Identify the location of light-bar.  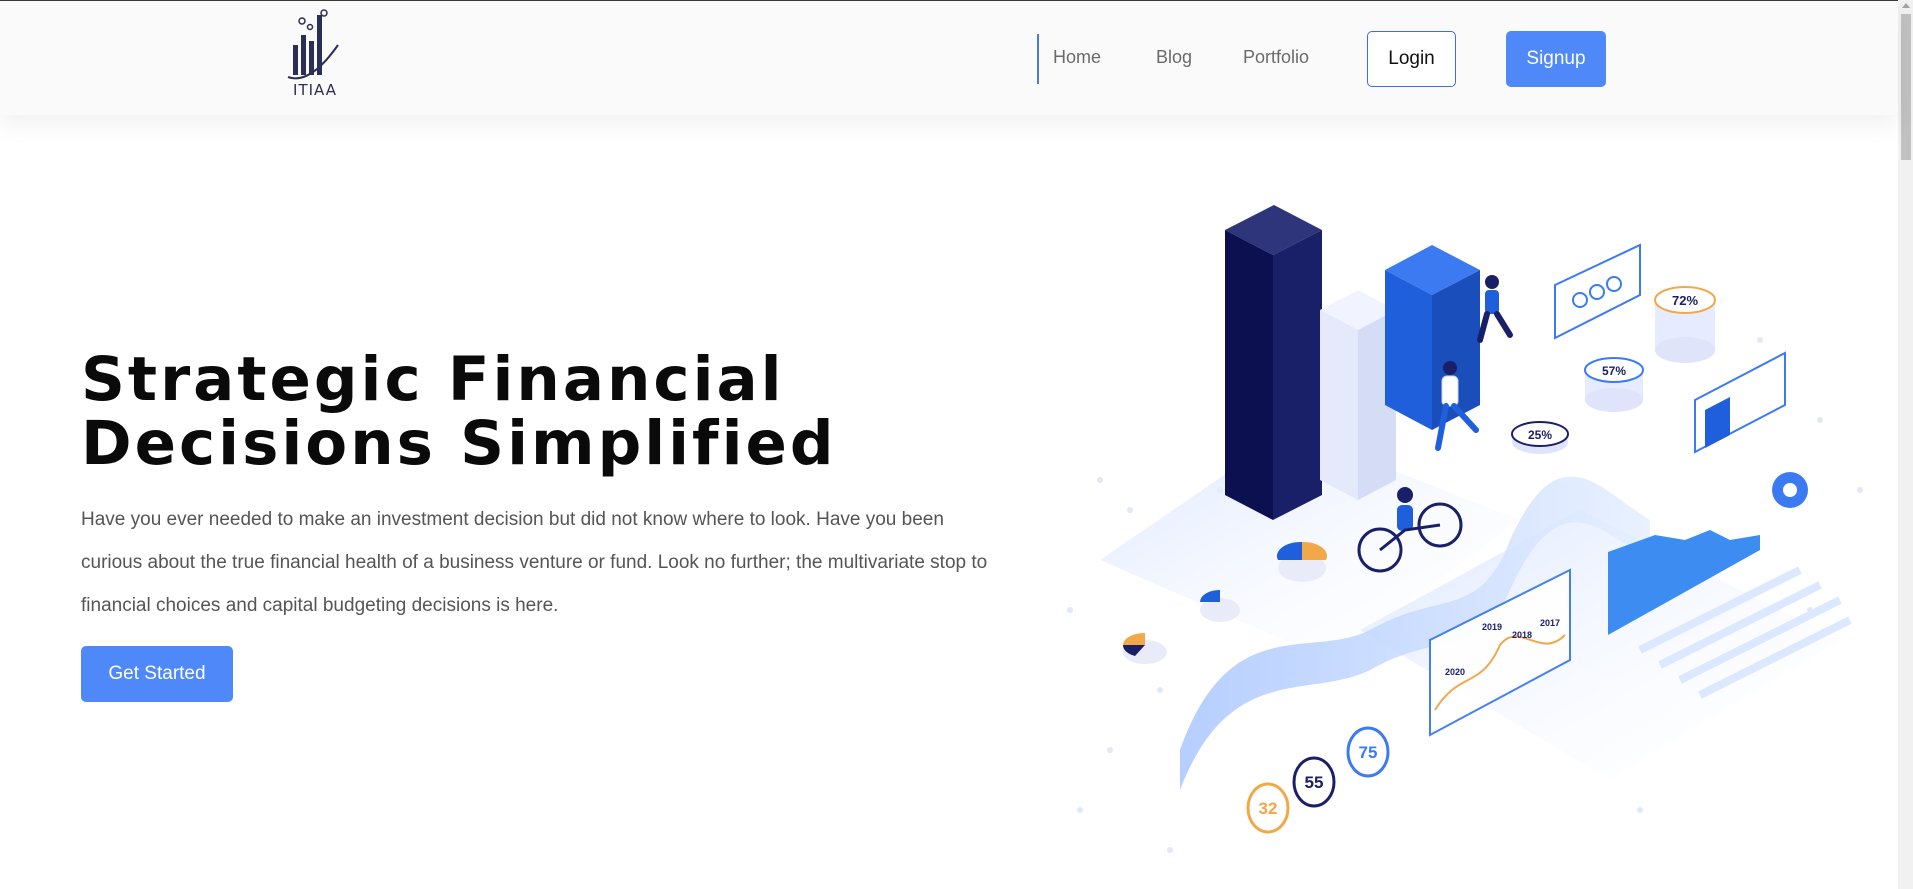
(1358, 395).